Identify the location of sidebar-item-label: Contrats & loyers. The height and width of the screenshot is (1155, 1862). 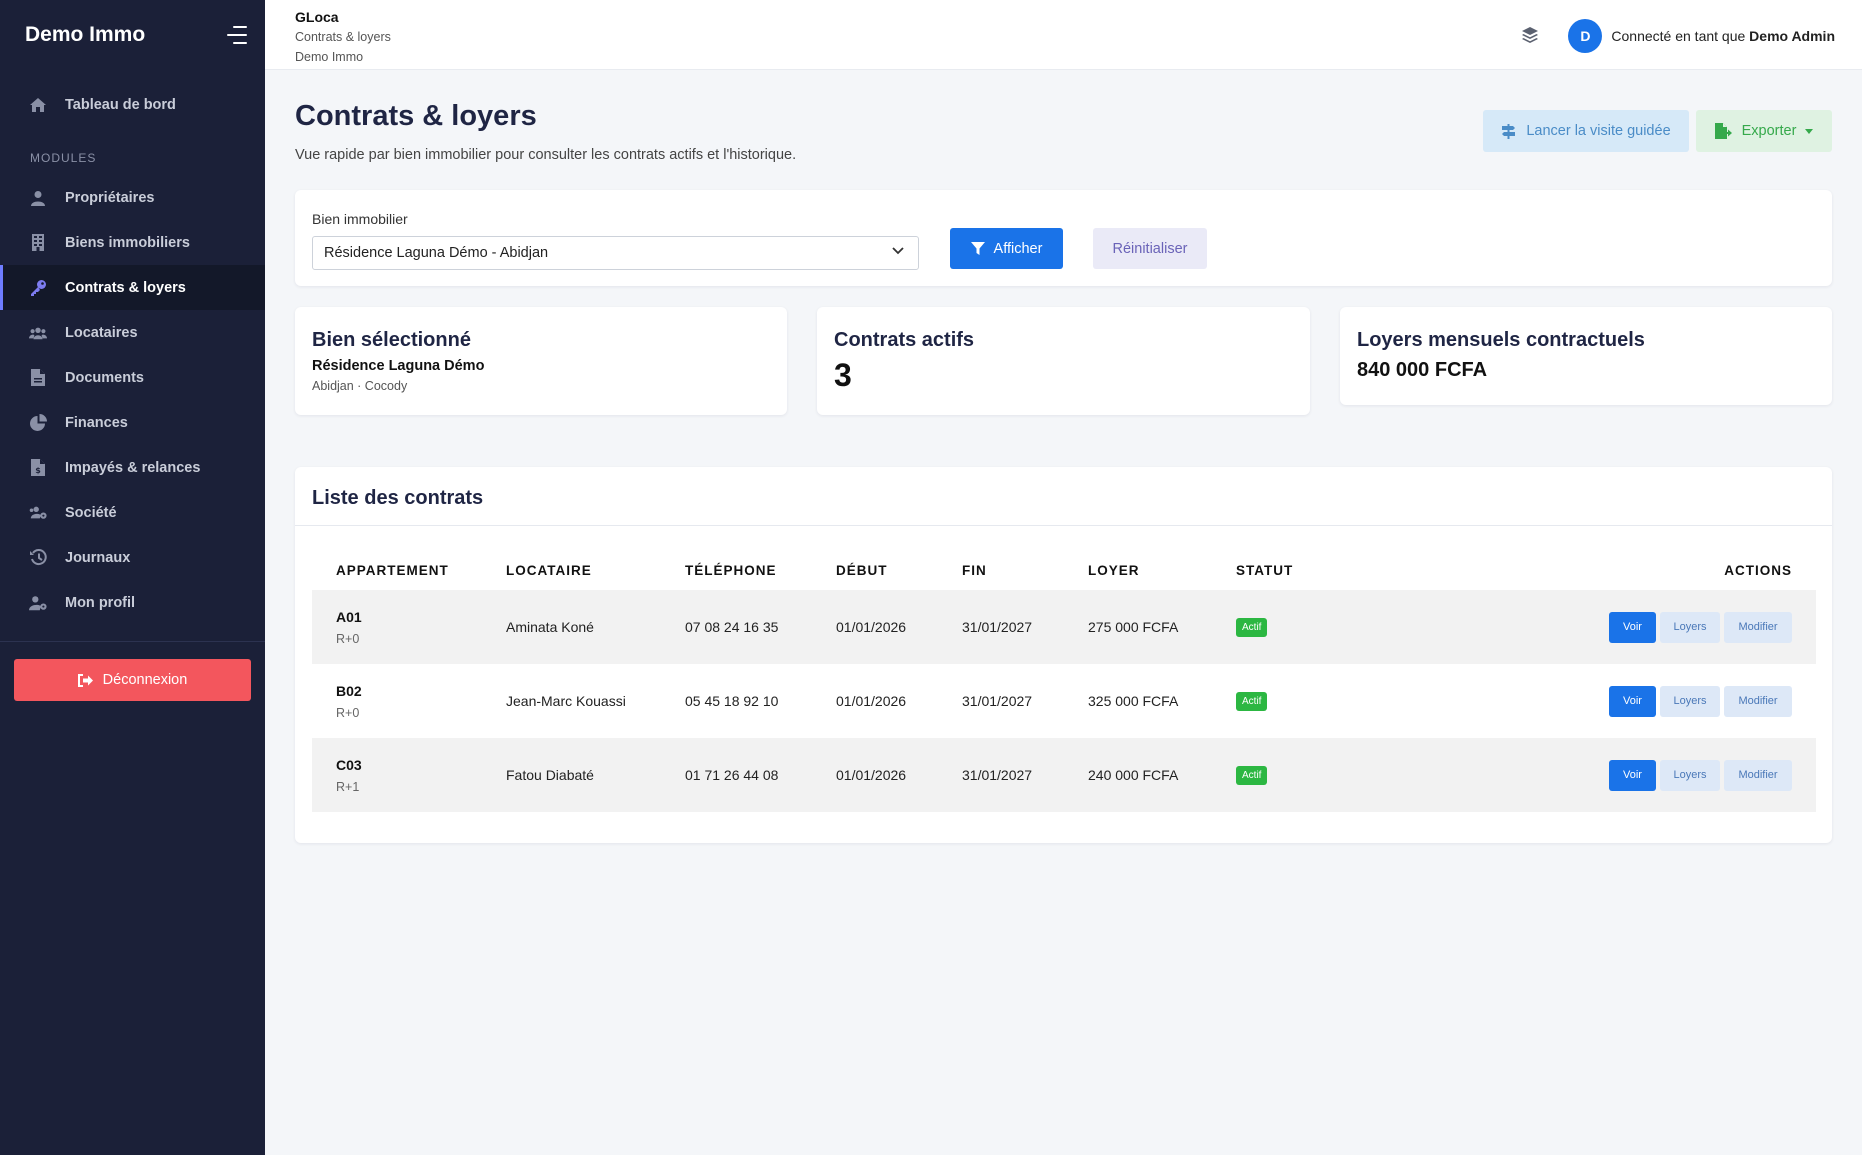
(125, 287).